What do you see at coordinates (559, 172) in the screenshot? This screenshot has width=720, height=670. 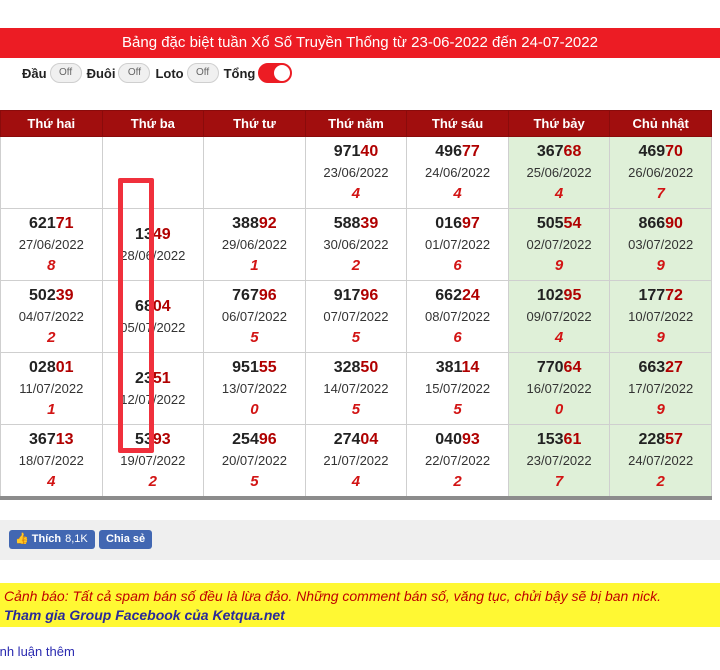 I see `result-date: 25/06/2022` at bounding box center [559, 172].